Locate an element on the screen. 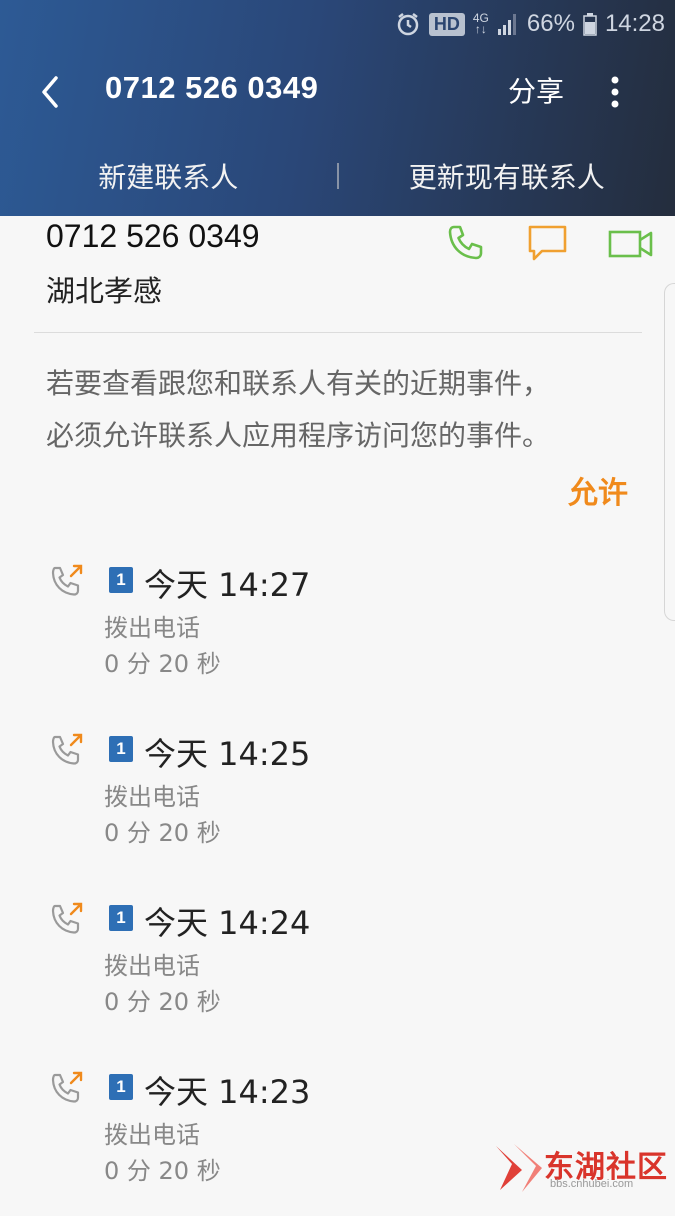 This screenshot has width=675, height=1216. more-options-button is located at coordinates (615, 92).